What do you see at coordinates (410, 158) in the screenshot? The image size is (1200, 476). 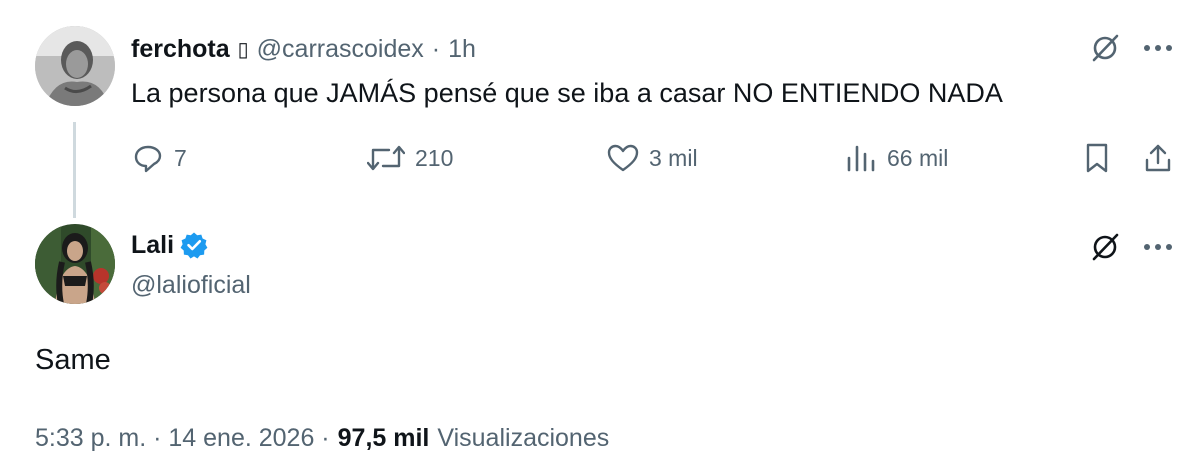 I see `retweet-button: 210` at bounding box center [410, 158].